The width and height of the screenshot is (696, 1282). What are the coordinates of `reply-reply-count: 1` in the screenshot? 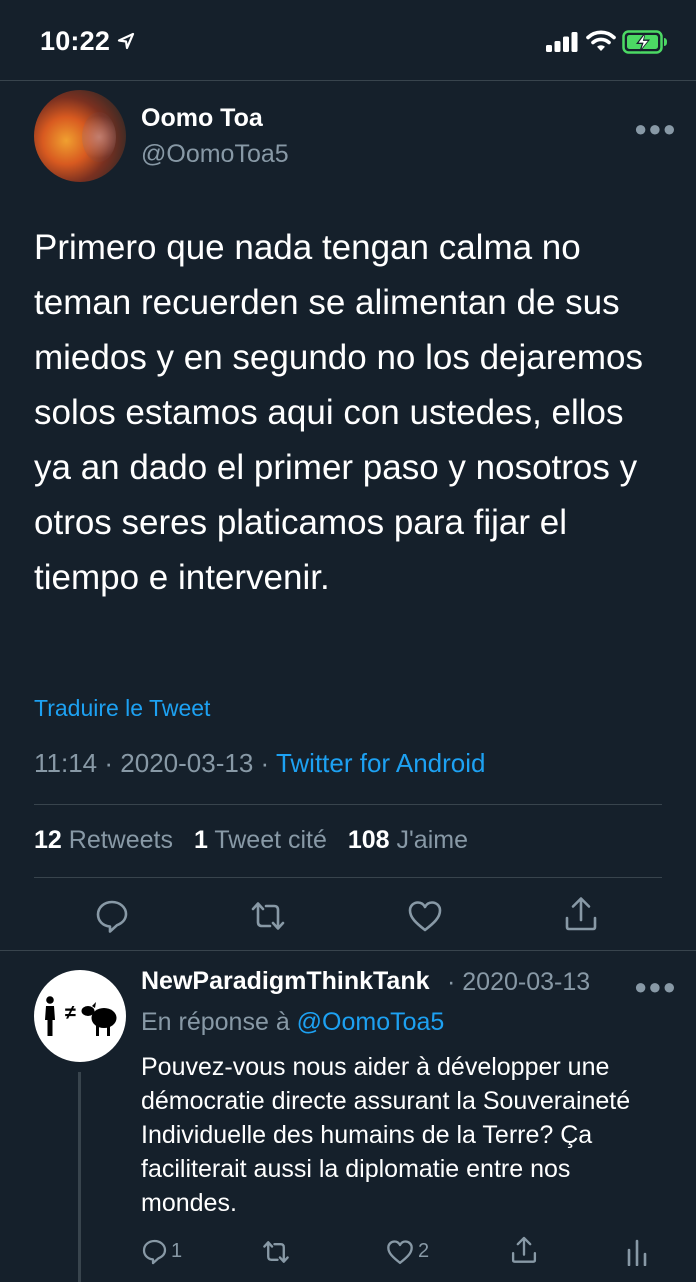 It's located at (177, 1251).